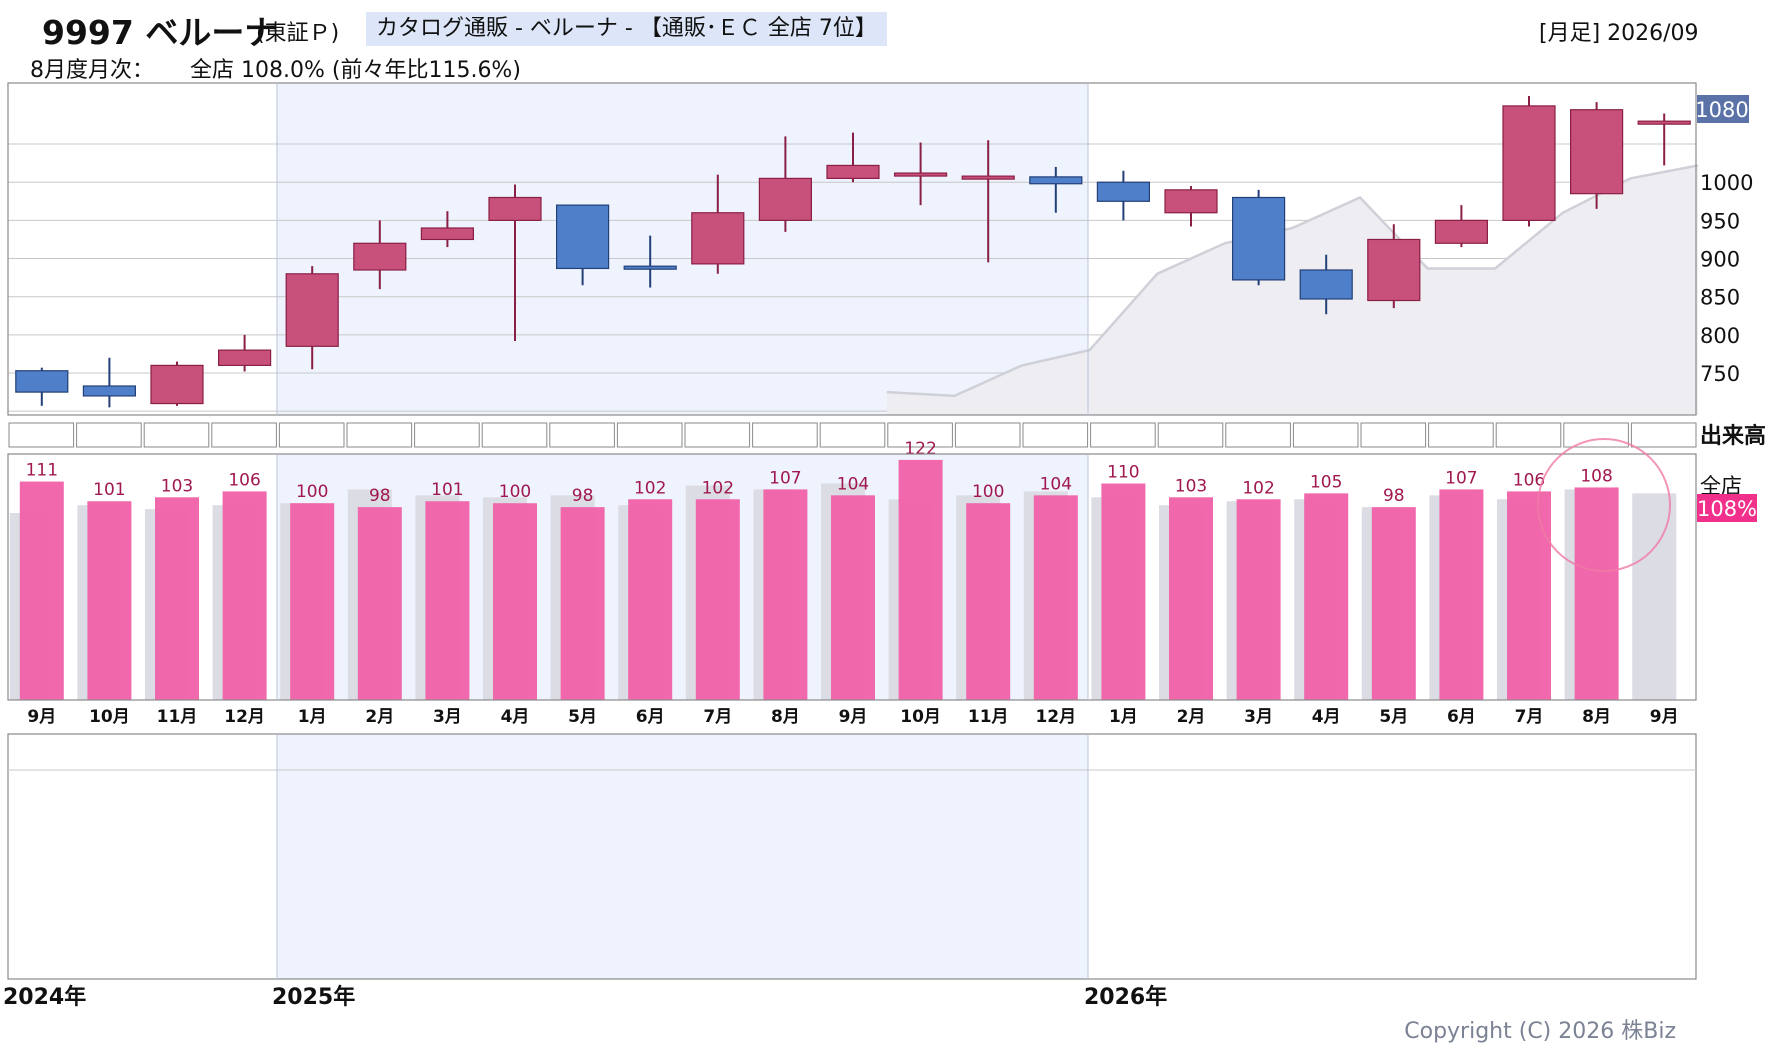  I want to click on price-tick-label: 750, so click(1720, 374).